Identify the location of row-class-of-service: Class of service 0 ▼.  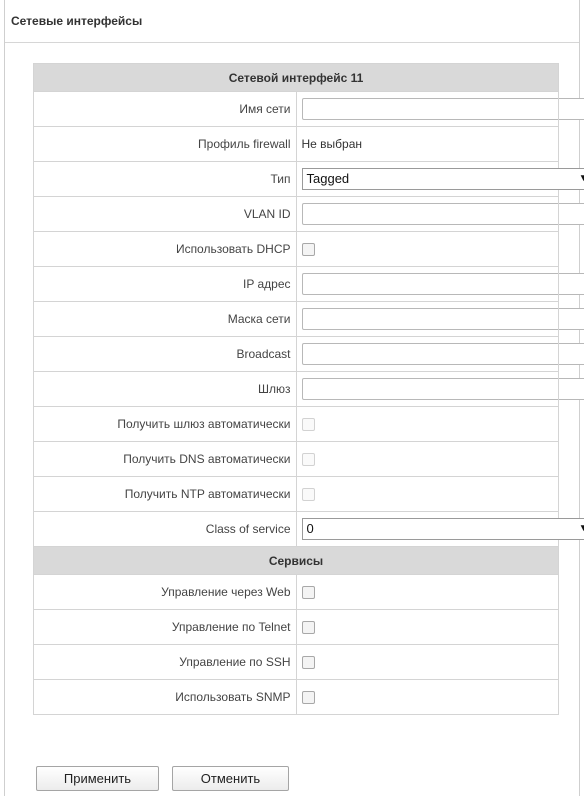
(308, 529).